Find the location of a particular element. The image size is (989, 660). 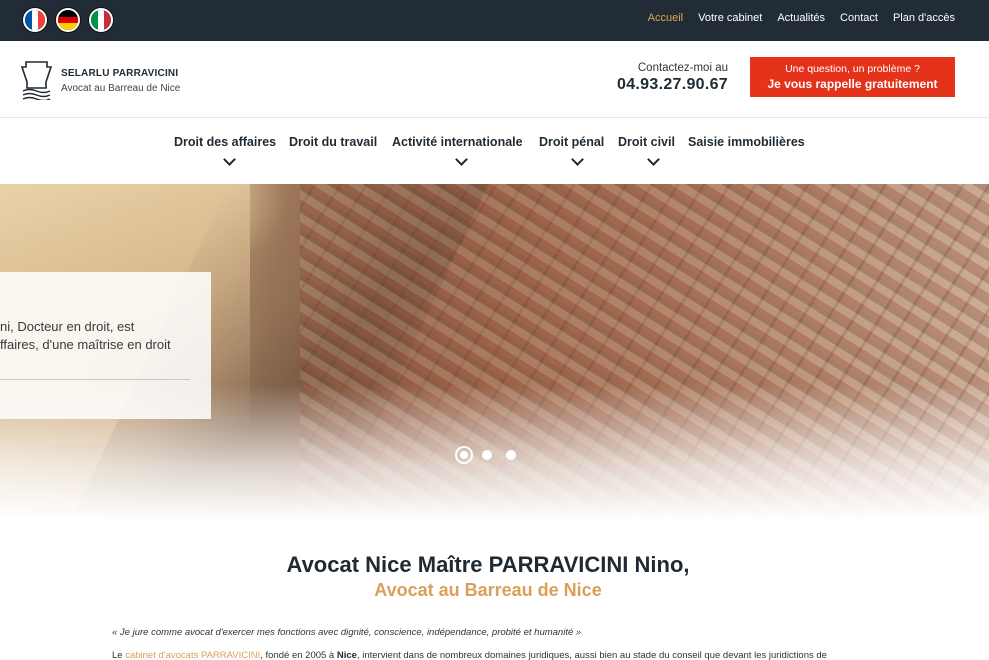

nav-droit-du-travail: Droit du travail is located at coordinates (333, 142).